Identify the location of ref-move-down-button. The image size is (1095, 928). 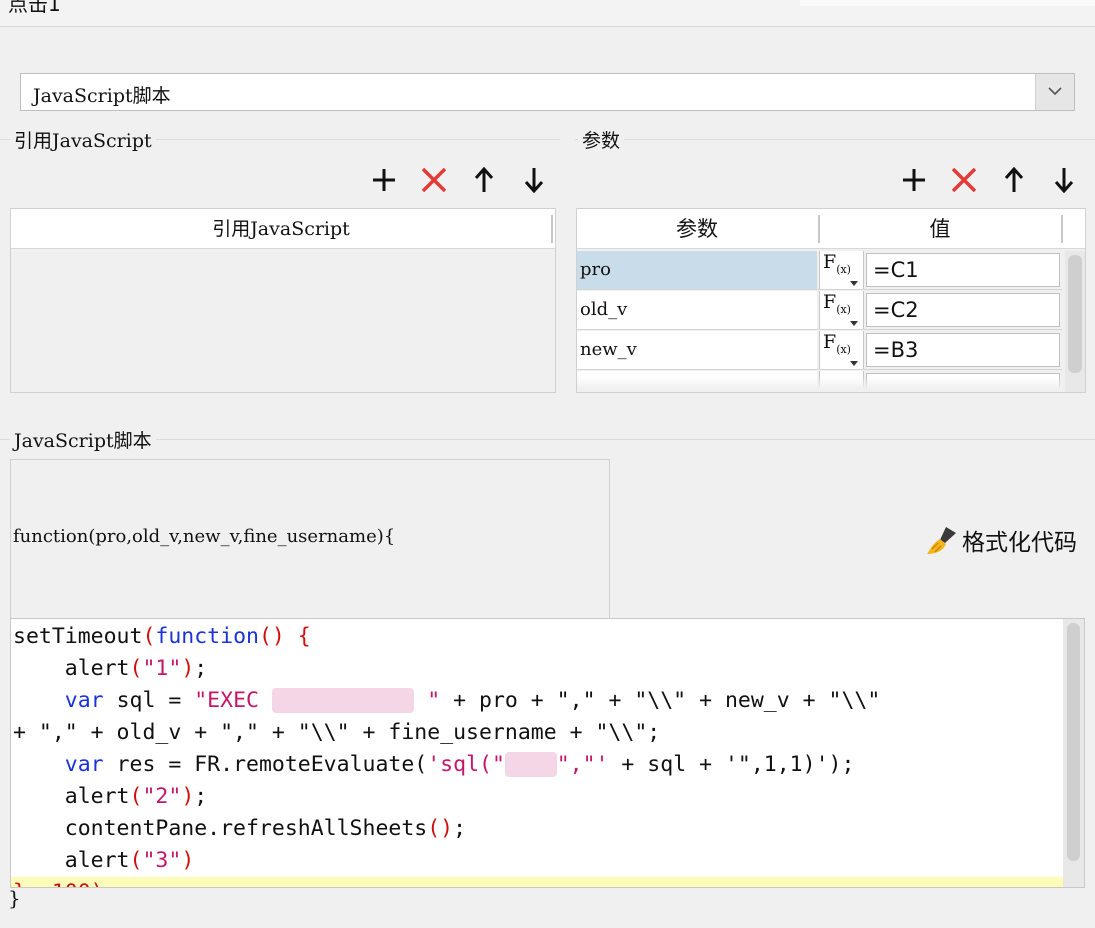
(534, 180).